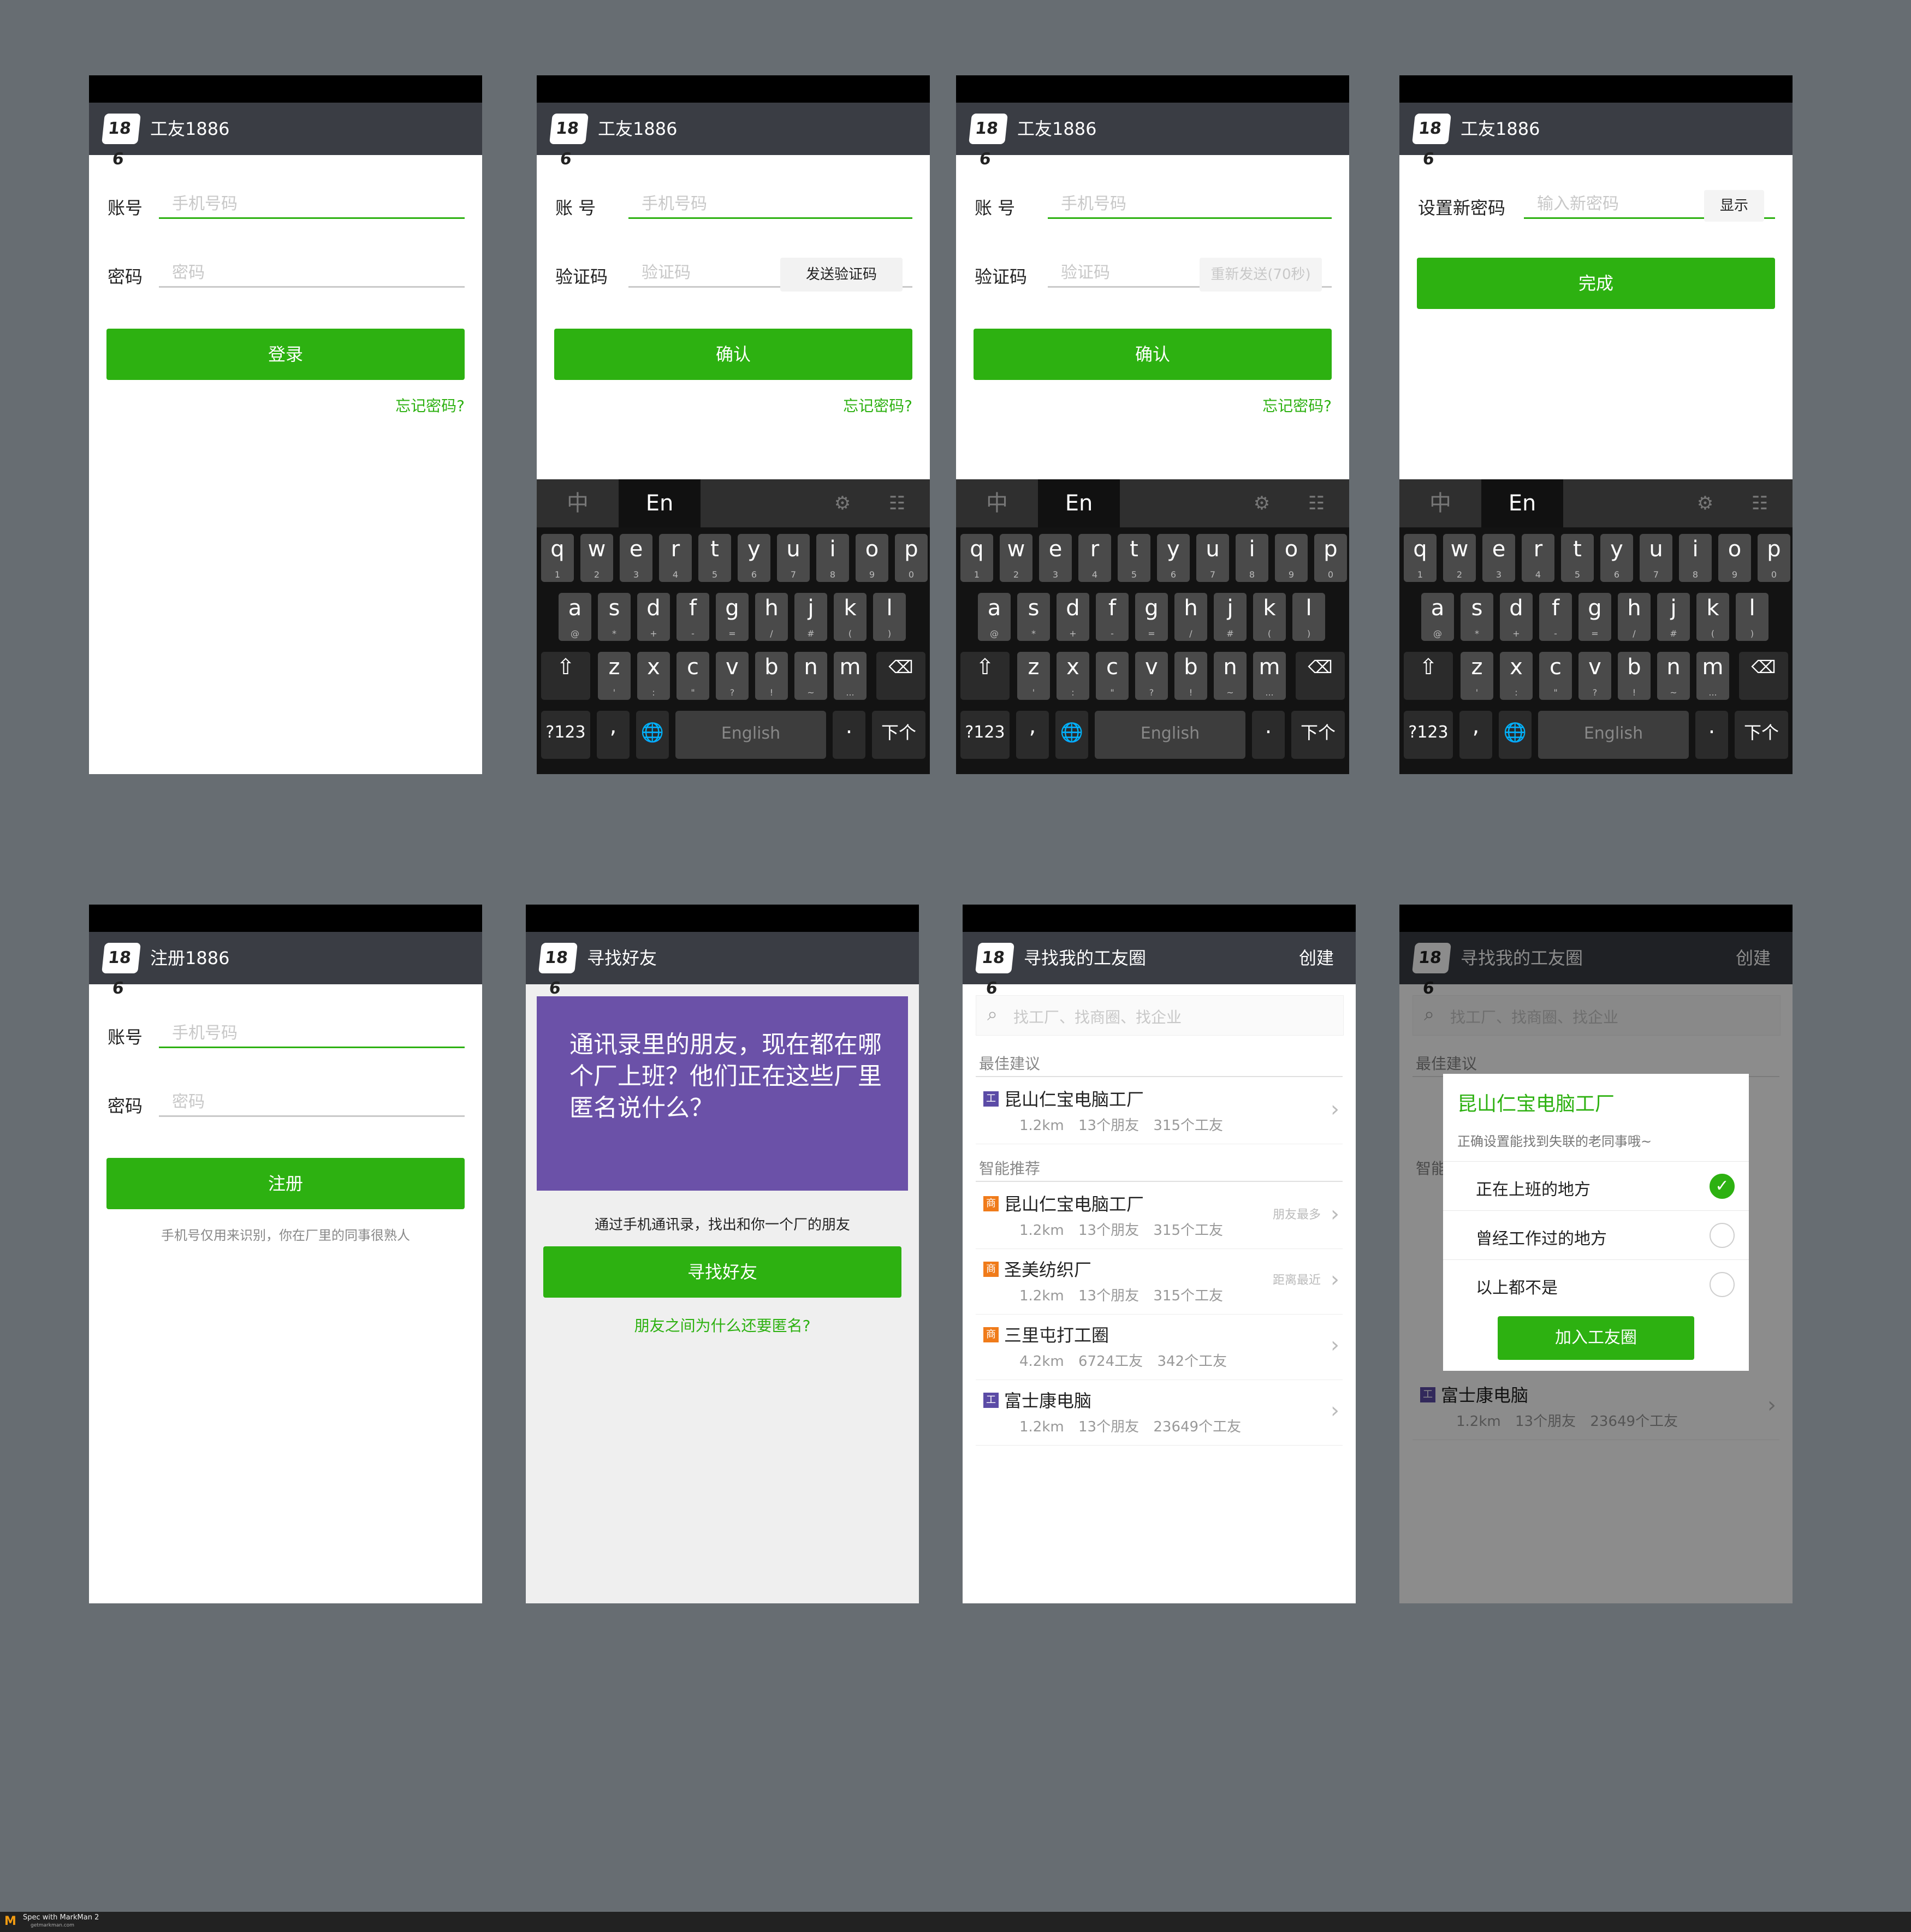  What do you see at coordinates (1596, 1235) in the screenshot?
I see `option-former-workplace: 曾经工作过的地方` at bounding box center [1596, 1235].